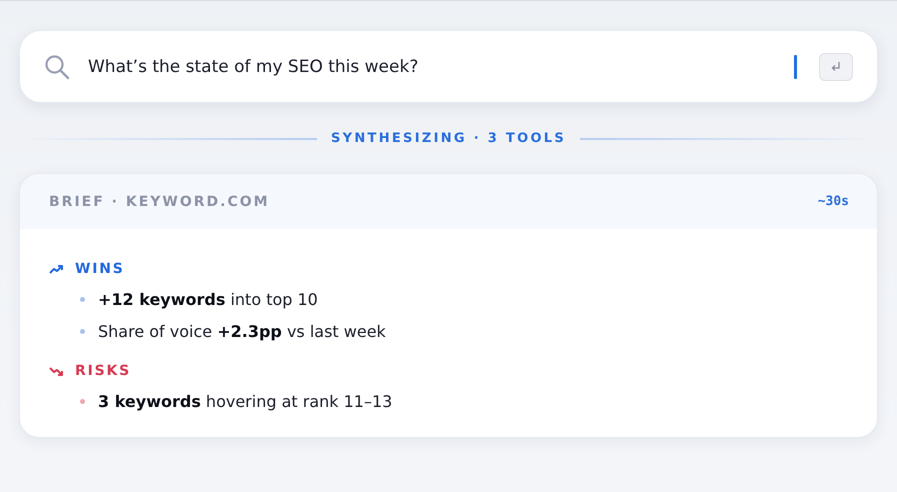  What do you see at coordinates (57, 67) in the screenshot?
I see `search-icon` at bounding box center [57, 67].